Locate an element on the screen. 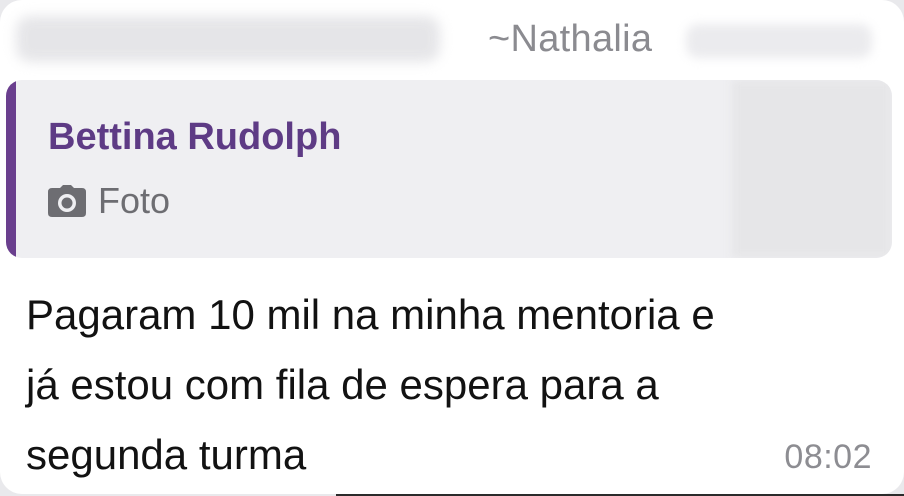 This screenshot has height=496, width=904. quoted-photo-thumbnail is located at coordinates (812, 169).